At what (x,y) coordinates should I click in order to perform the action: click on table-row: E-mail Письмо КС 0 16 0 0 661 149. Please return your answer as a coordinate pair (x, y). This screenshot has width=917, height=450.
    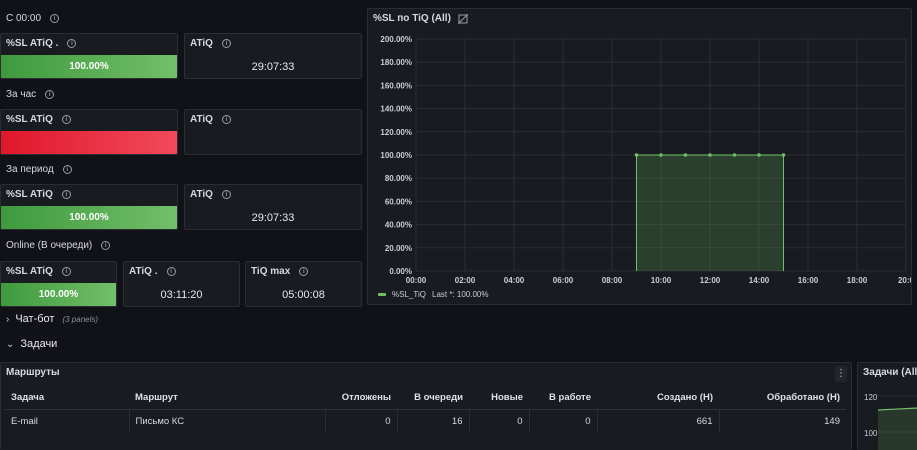
    Looking at the image, I should click on (425, 421).